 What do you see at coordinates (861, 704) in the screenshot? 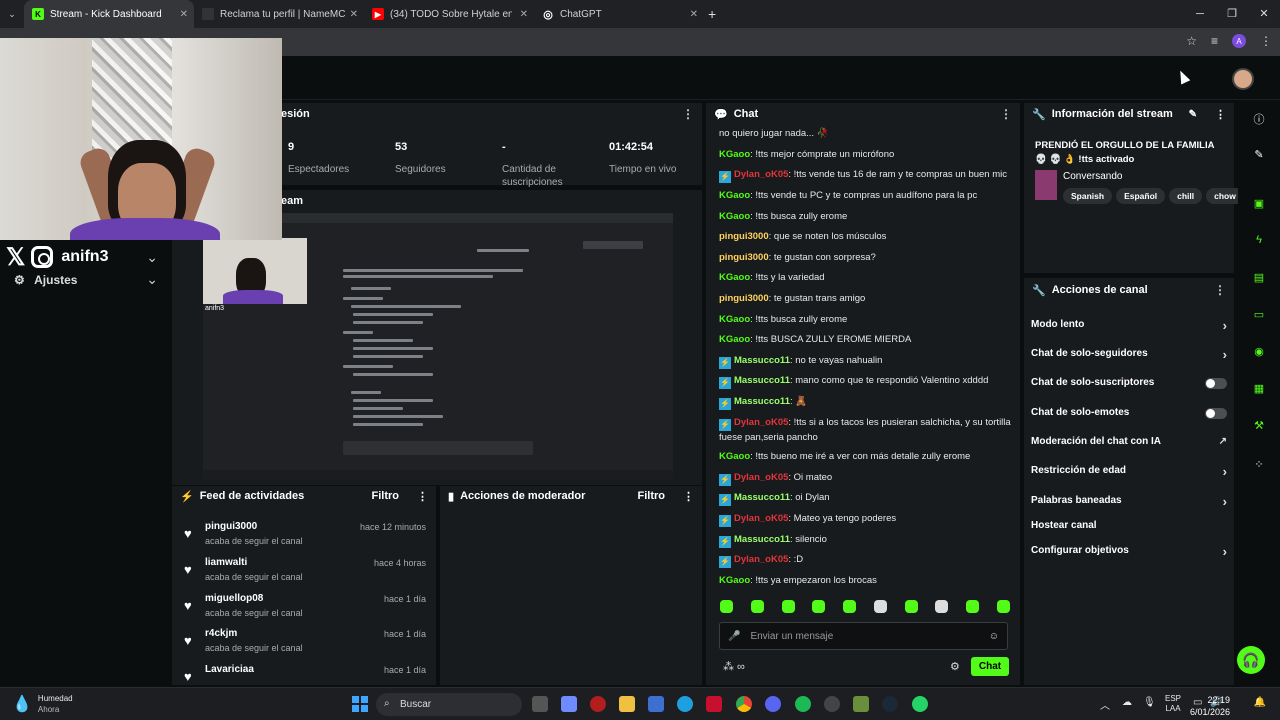
I see `minecraft-icon` at bounding box center [861, 704].